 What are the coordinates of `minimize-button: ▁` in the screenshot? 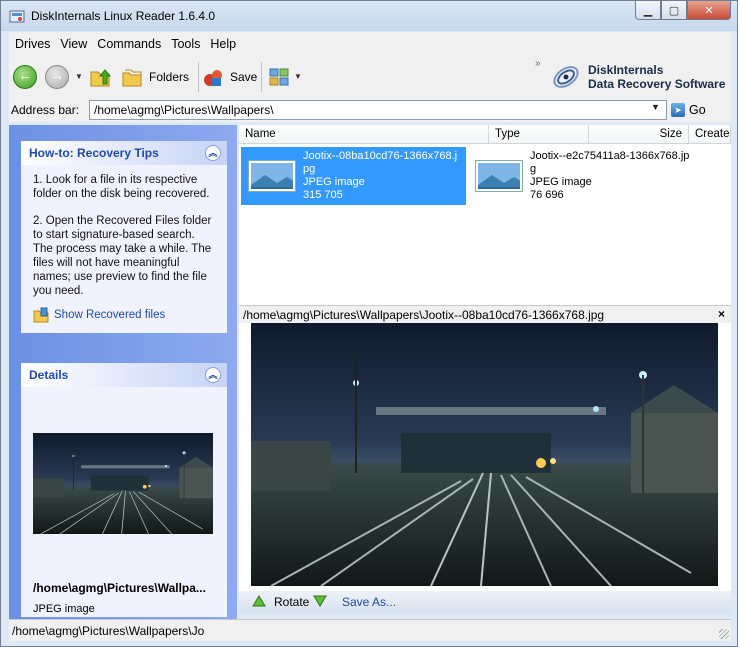 It's located at (648, 10).